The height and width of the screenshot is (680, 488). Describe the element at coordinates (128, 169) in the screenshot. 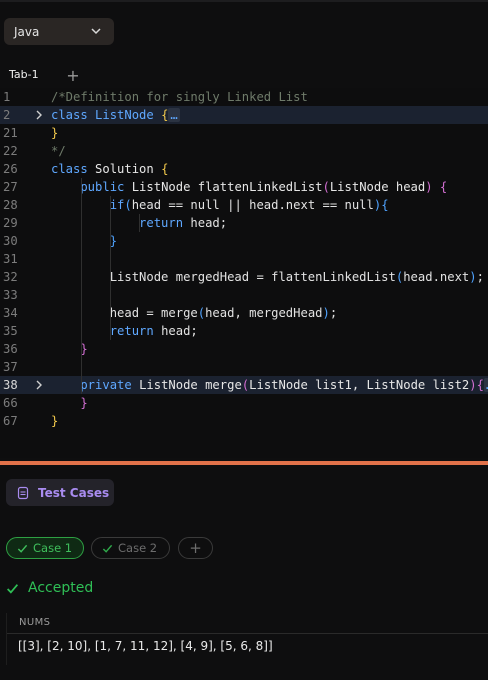

I see `code-token: Solution` at that location.